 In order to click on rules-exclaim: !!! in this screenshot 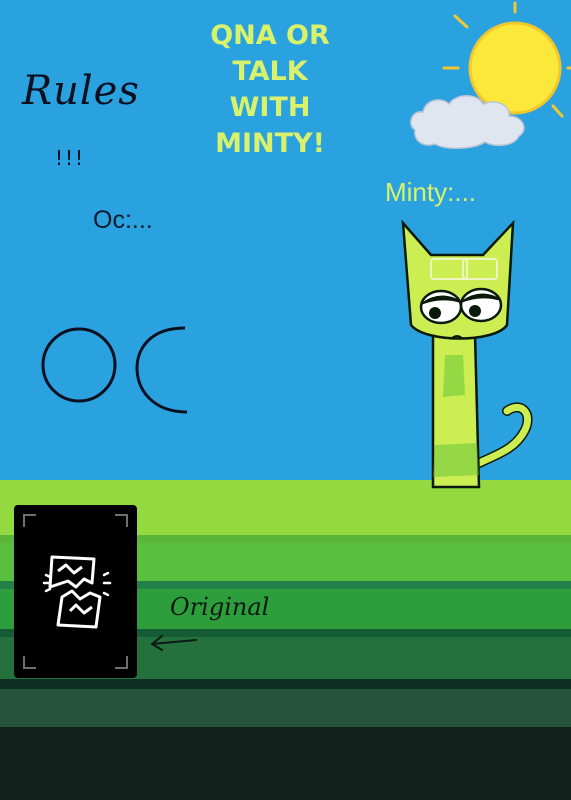, I will do `click(70, 158)`.